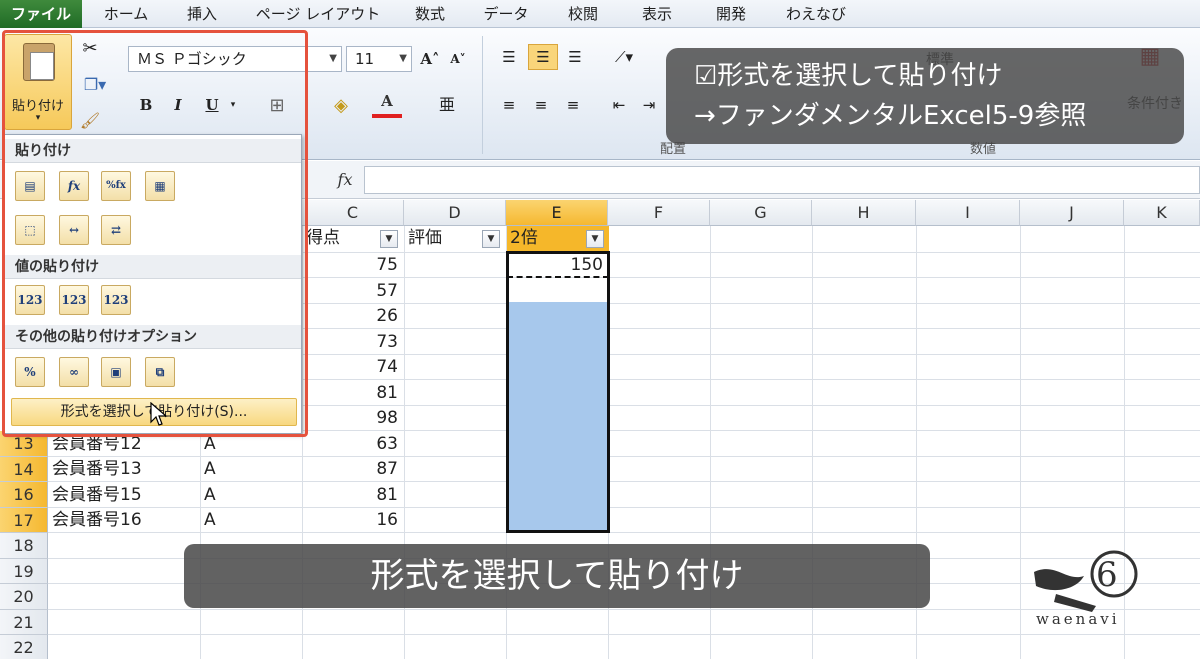 The height and width of the screenshot is (659, 1200). Describe the element at coordinates (541, 105) in the screenshot. I see `align-center-icon: ≡` at that location.